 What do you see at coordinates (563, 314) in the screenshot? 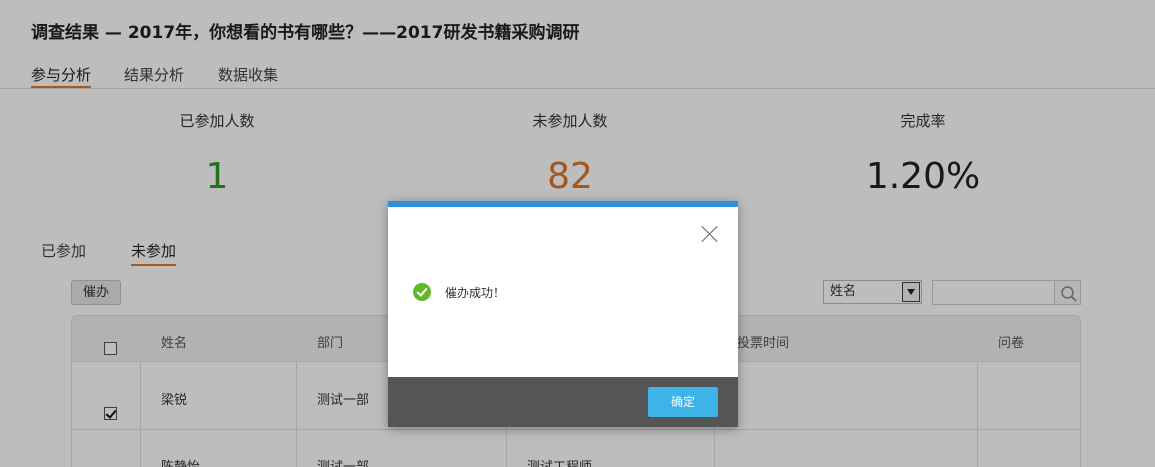
I see `success-dialog: 催办成功！ 确定` at bounding box center [563, 314].